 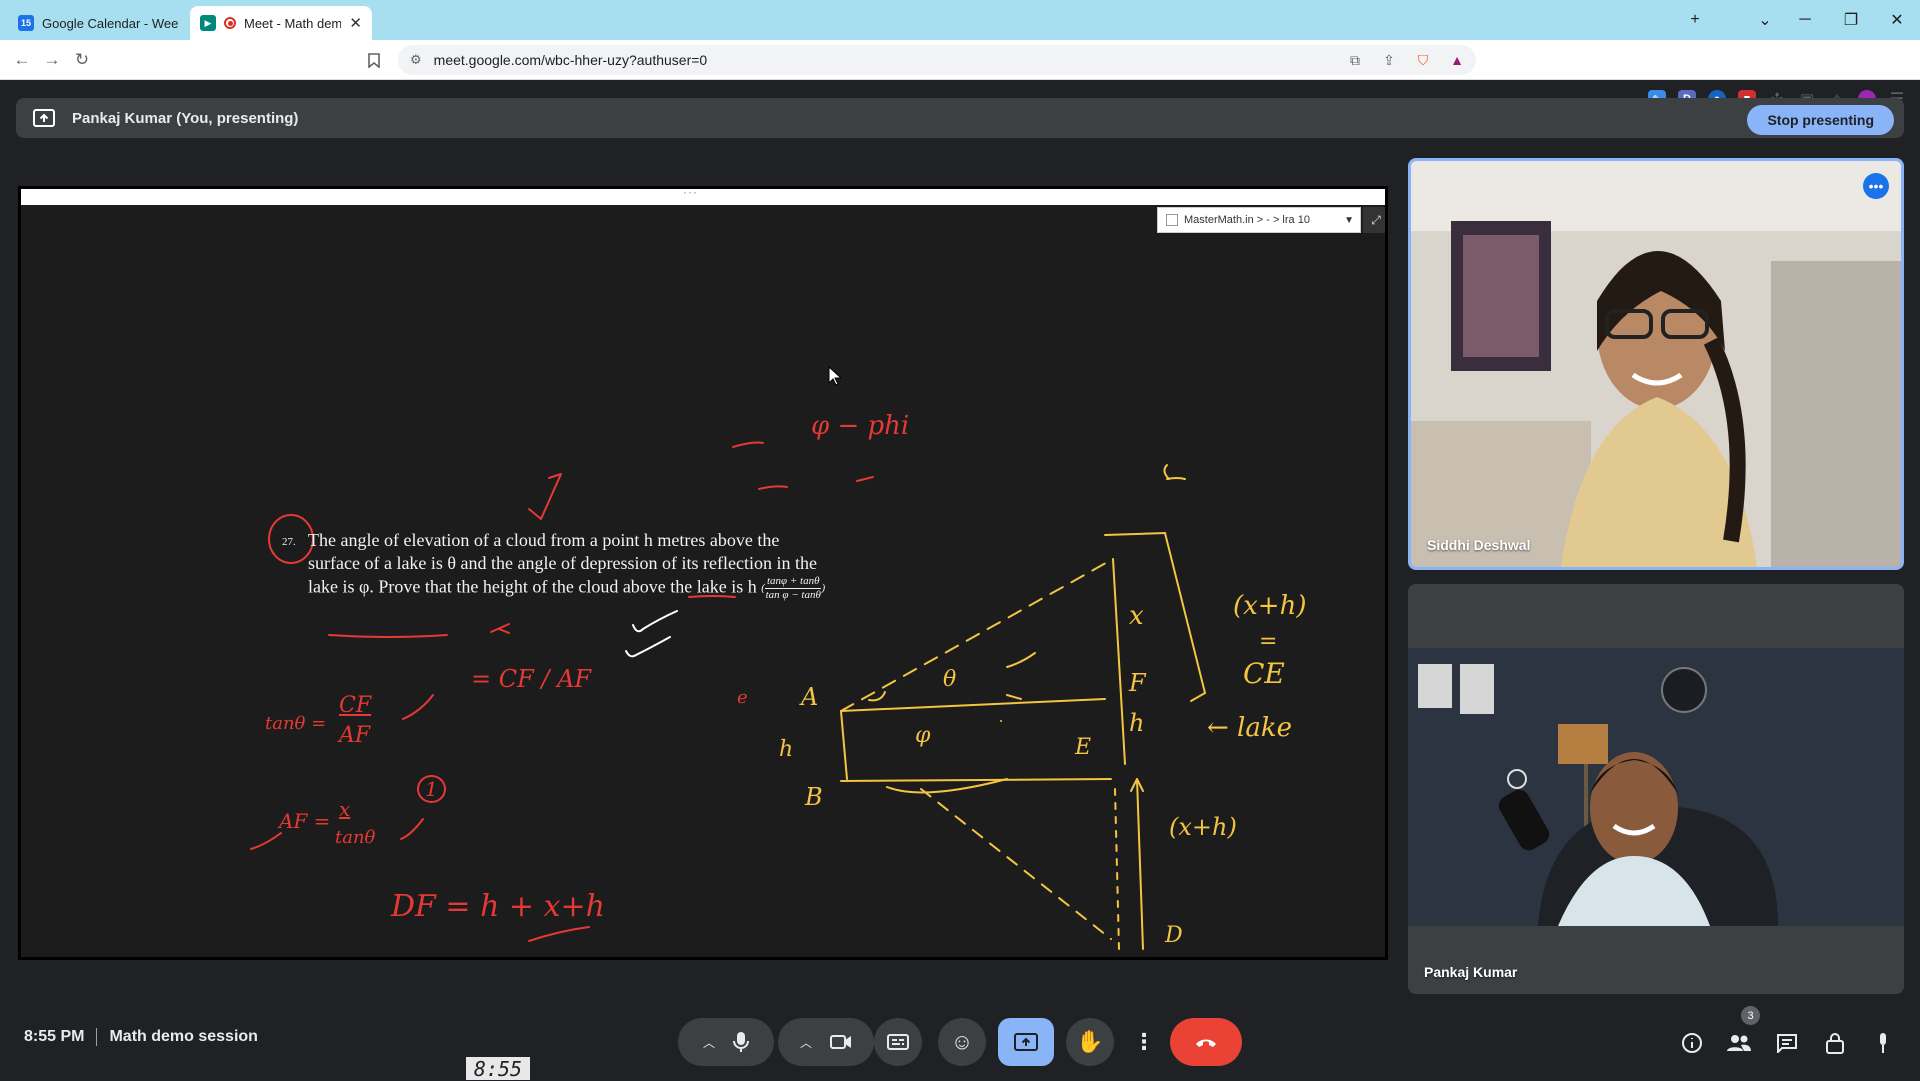 What do you see at coordinates (1026, 1042) in the screenshot?
I see `present-now-button` at bounding box center [1026, 1042].